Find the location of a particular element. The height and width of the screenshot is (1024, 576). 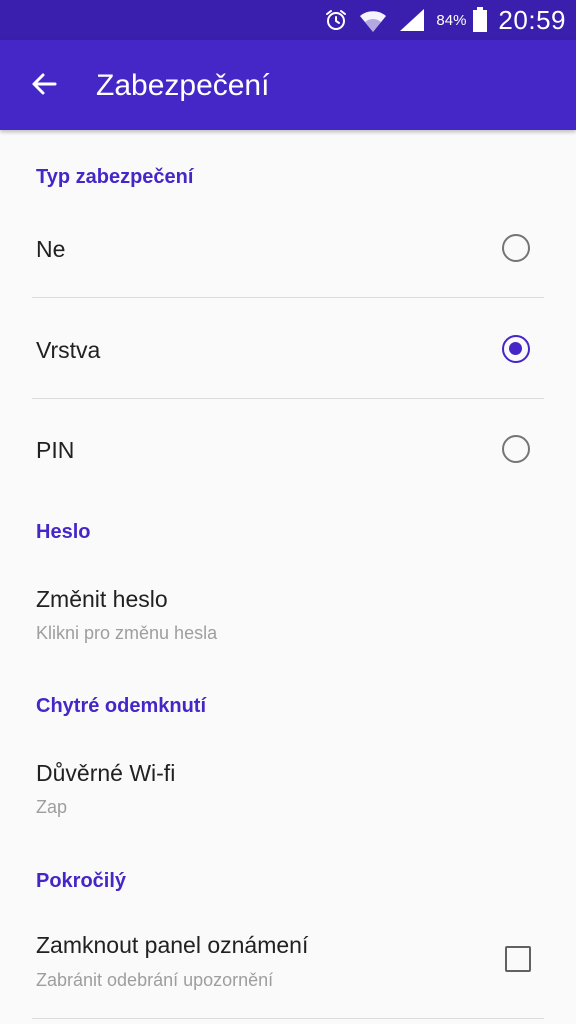

status-icons: 84% 20:59 is located at coordinates (445, 20).